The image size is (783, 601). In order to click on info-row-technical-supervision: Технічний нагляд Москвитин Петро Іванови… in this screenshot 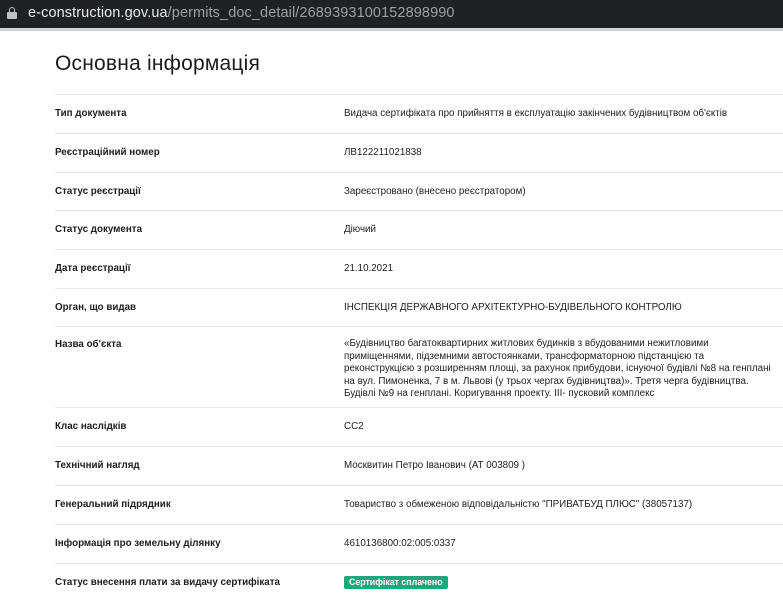, I will do `click(419, 465)`.